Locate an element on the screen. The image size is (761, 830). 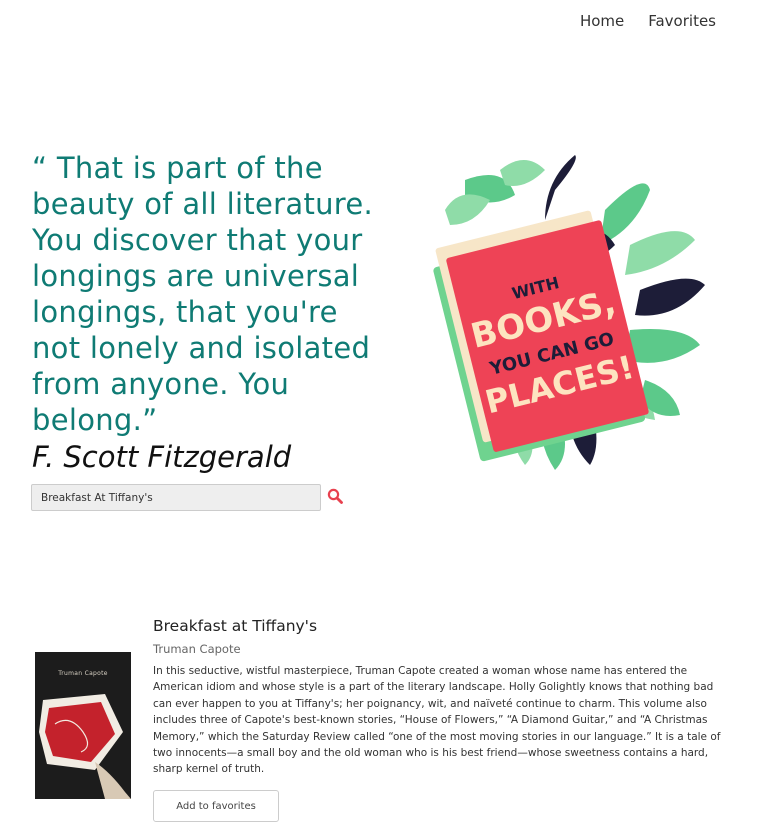
search-input is located at coordinates (176, 497).